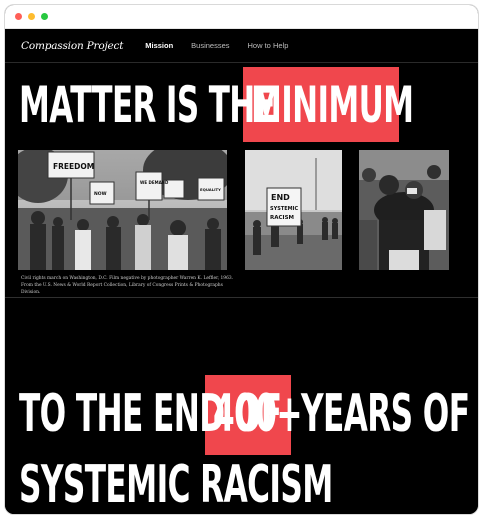 The height and width of the screenshot is (519, 483). What do you see at coordinates (18, 16) in the screenshot?
I see `close-window-icon` at bounding box center [18, 16].